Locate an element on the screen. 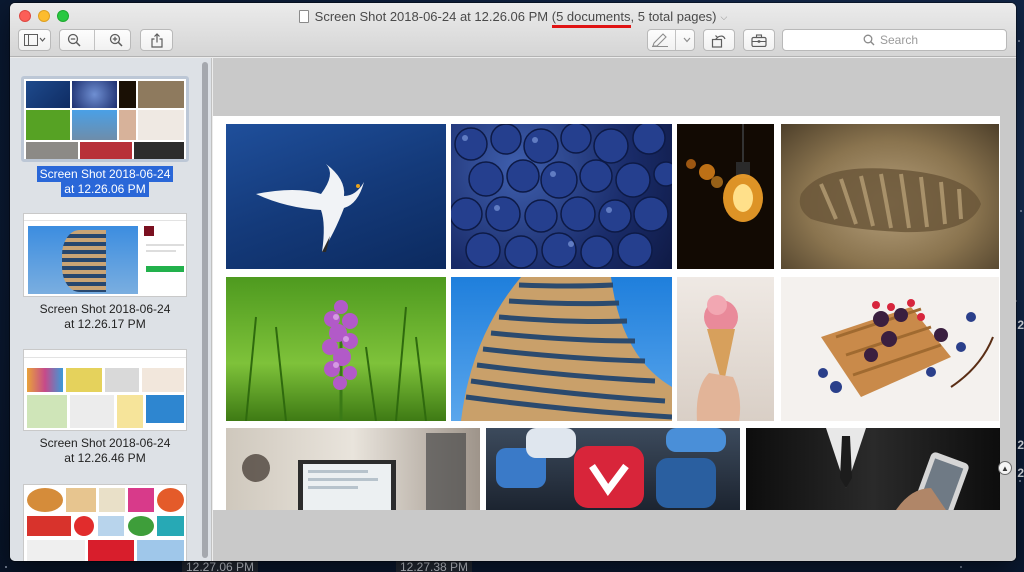 The image size is (1024, 572). sidebar-thumbnail-item: Screen Shot 2018-06-24 at 12.26.17 PM is located at coordinates (105, 272).